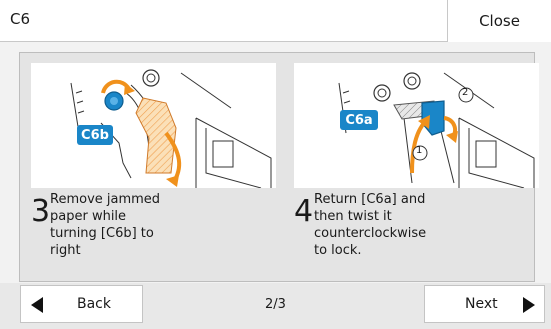 The height and width of the screenshot is (329, 551). I want to click on step-3-number: 3, so click(41, 211).